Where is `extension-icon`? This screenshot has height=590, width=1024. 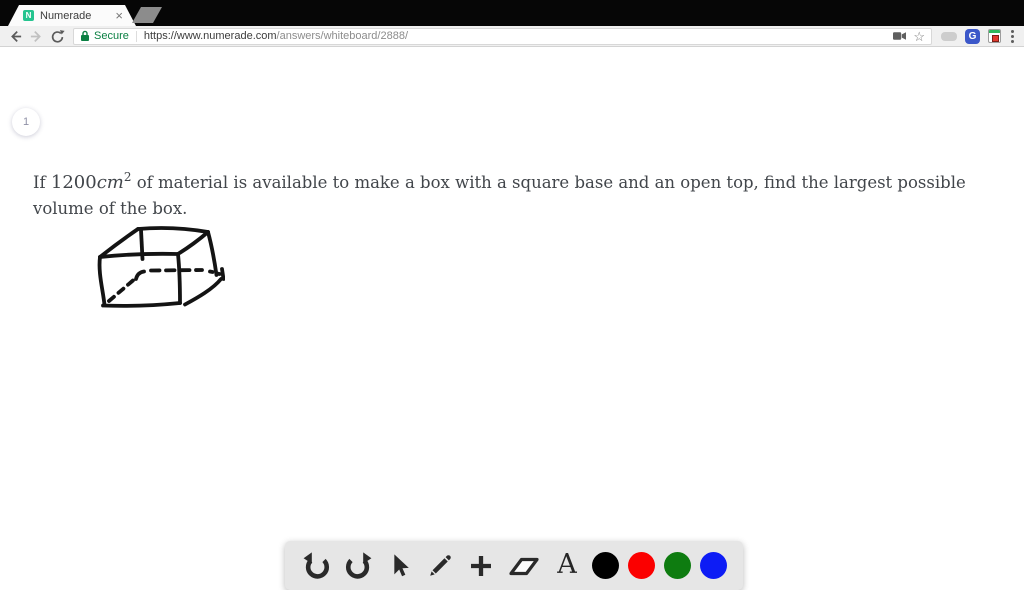 extension-icon is located at coordinates (949, 36).